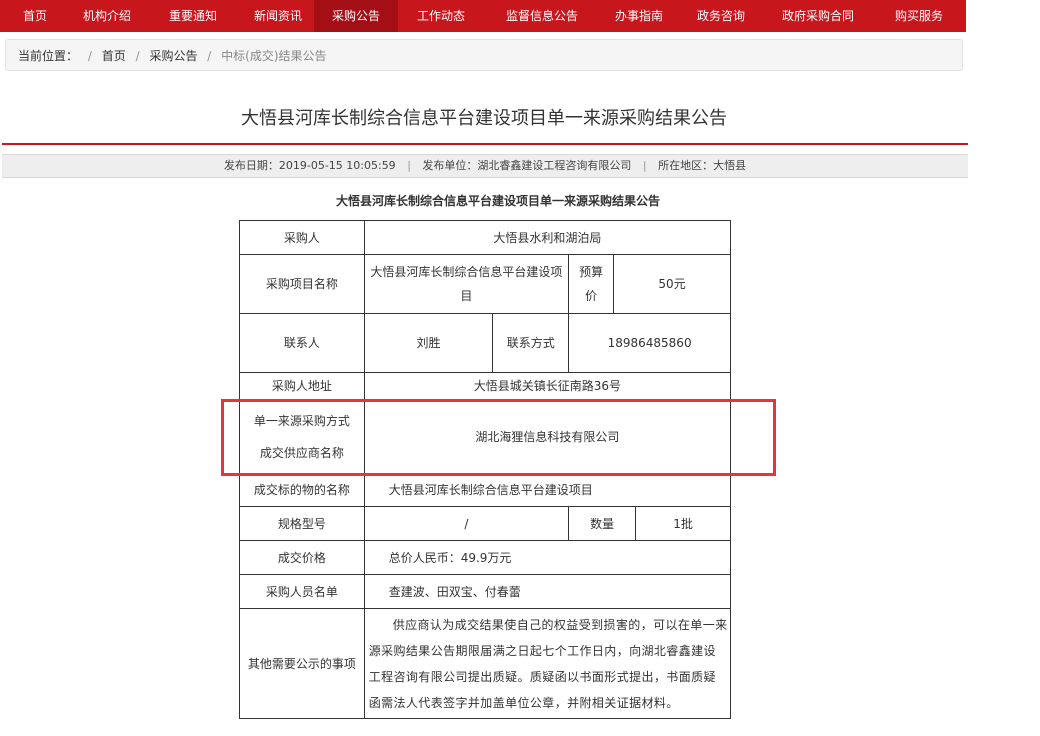 The image size is (1040, 736). Describe the element at coordinates (302, 557) in the screenshot. I see `price-label: 成交价格` at that location.